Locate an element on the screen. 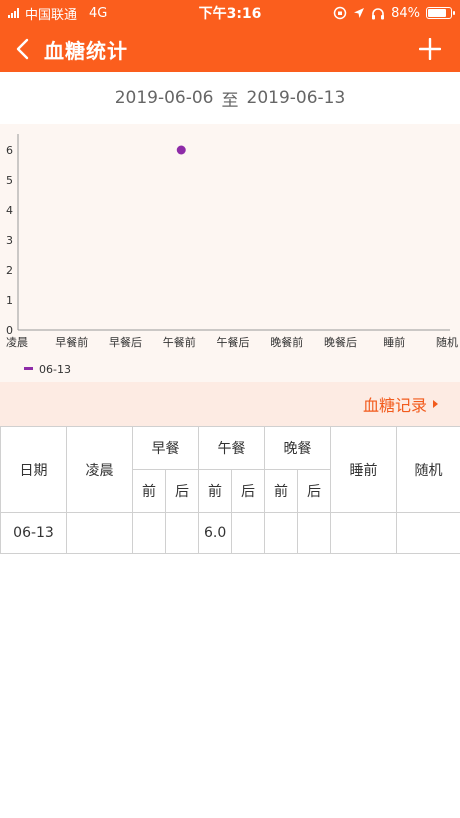  back-button is located at coordinates (22, 49).